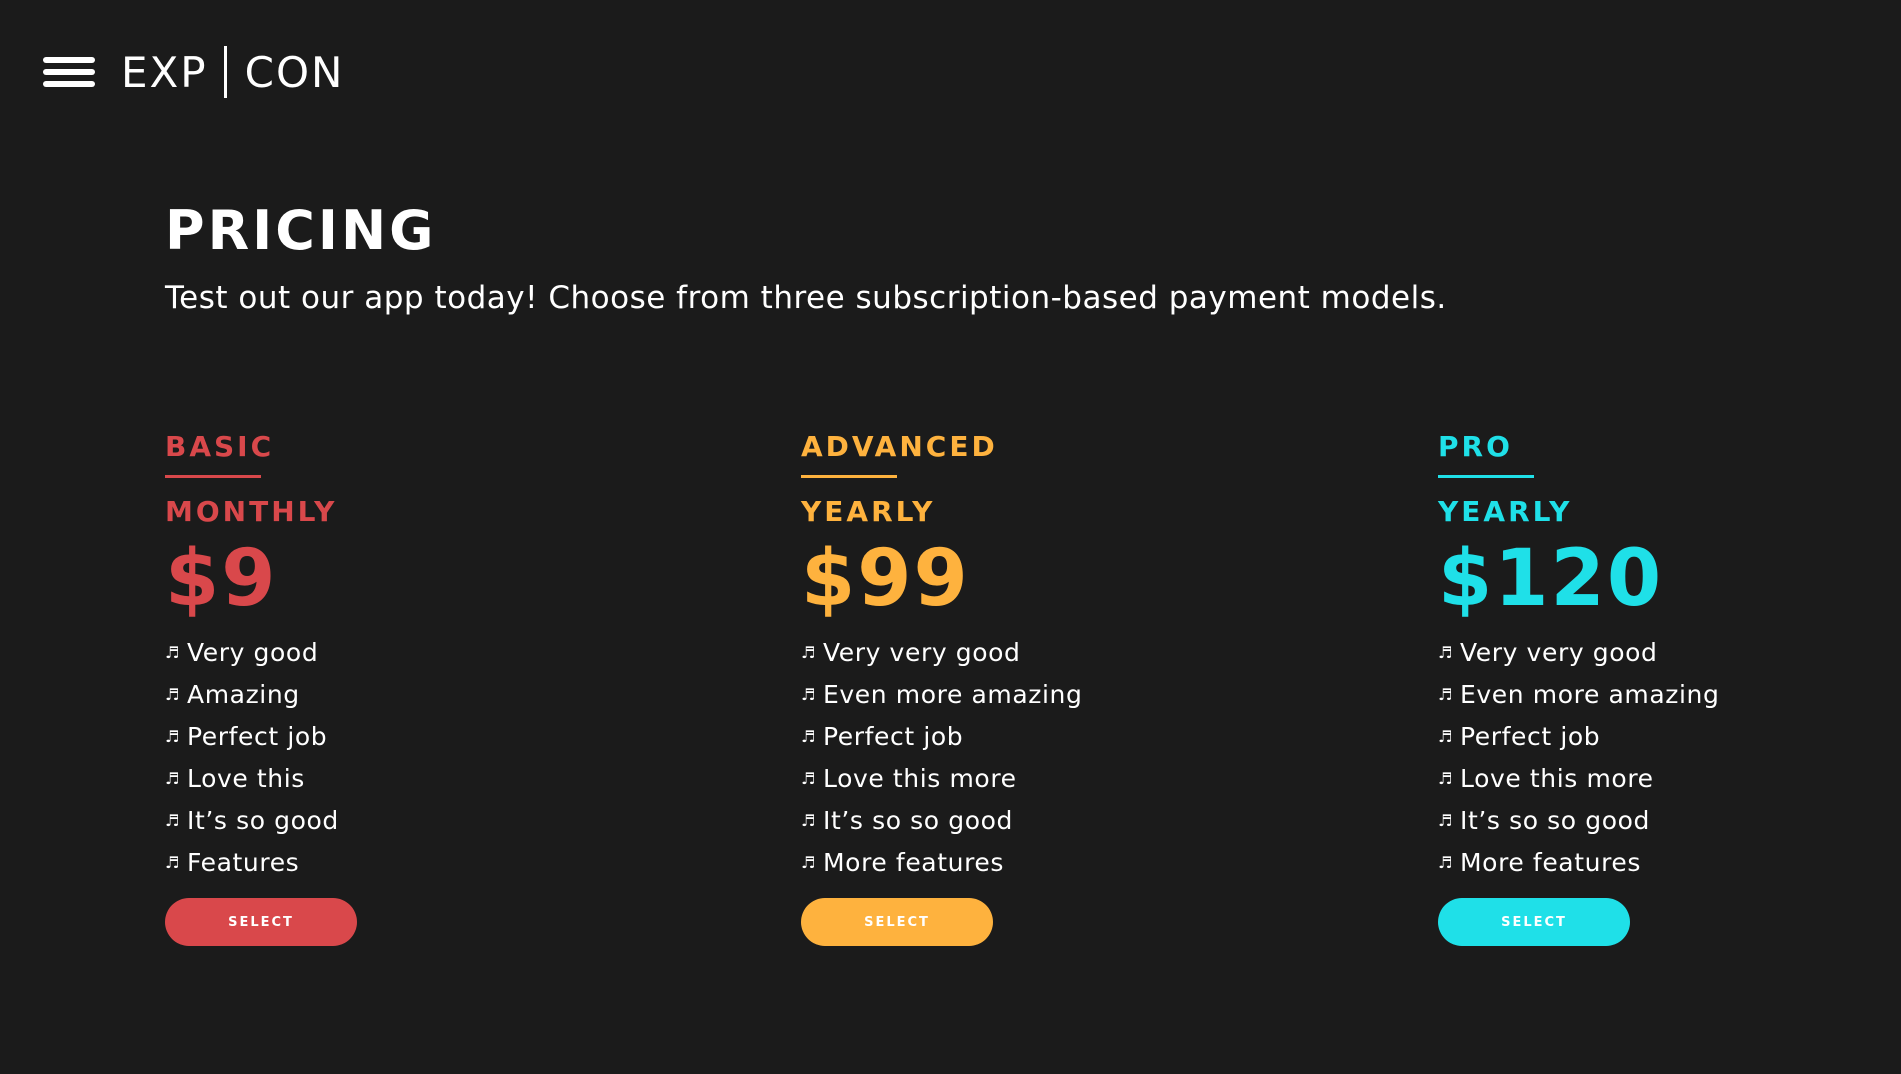 Image resolution: width=1901 pixels, height=1074 pixels. I want to click on feature-label: Very good, so click(253, 652).